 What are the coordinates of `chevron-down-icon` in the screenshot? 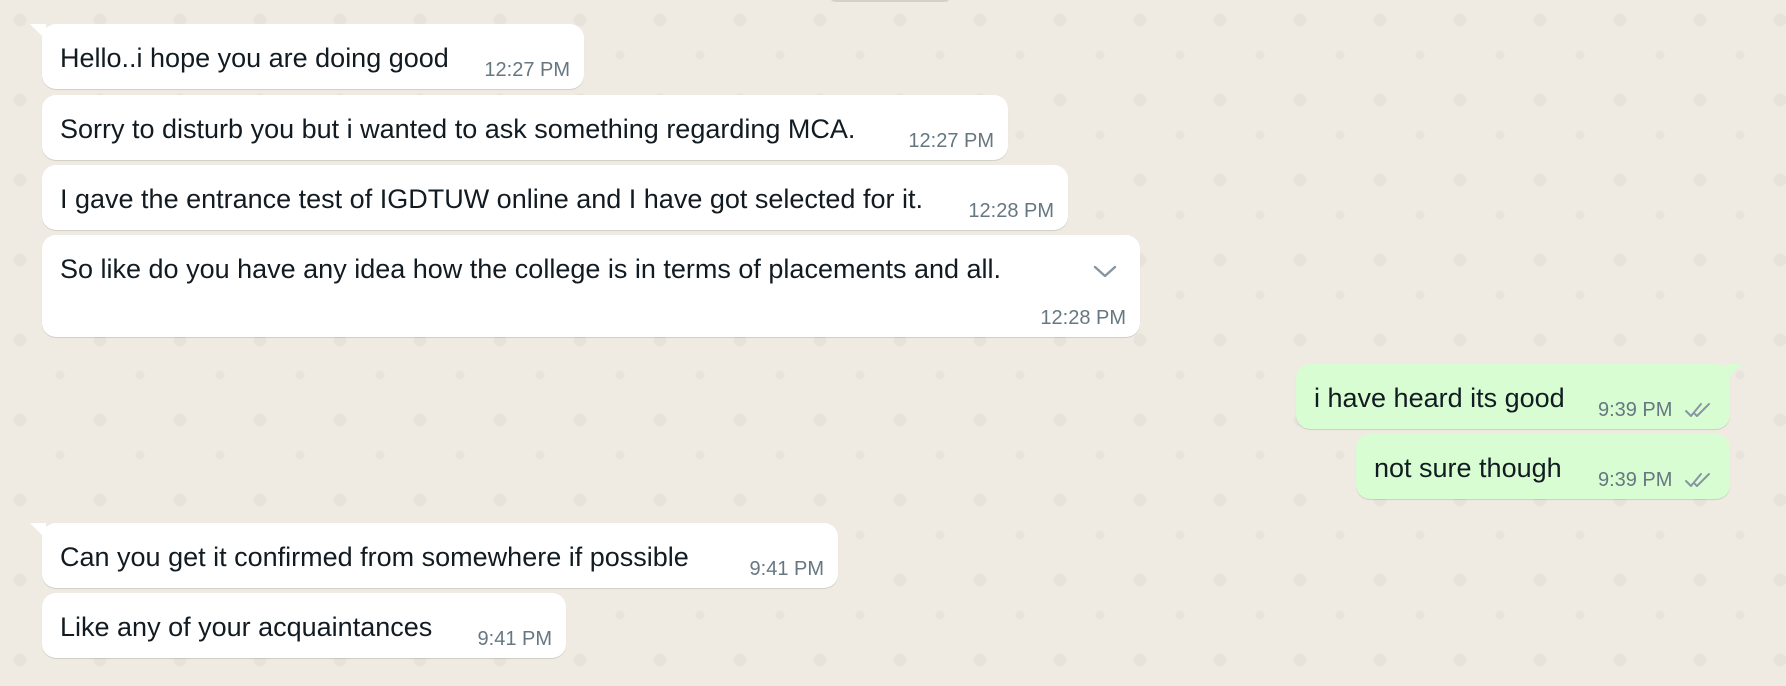 It's located at (1105, 271).